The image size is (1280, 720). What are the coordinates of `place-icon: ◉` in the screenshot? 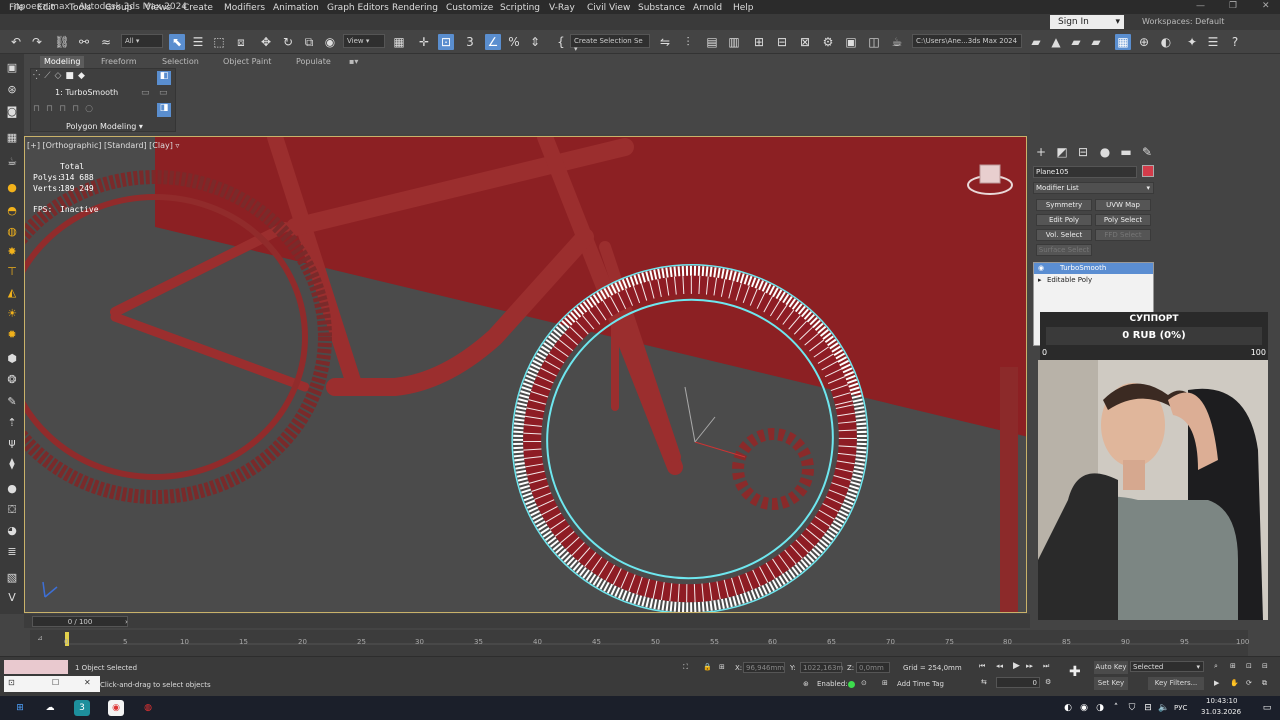 It's located at (330, 42).